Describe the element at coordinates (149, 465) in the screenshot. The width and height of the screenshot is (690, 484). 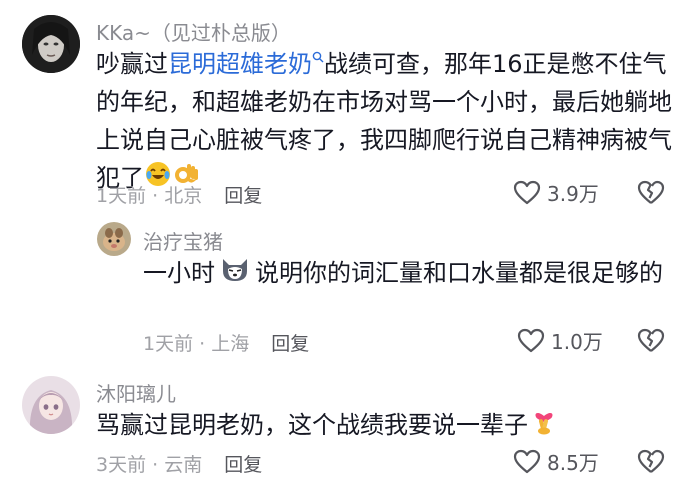
I see `time-location: 3天前 · 云南` at that location.